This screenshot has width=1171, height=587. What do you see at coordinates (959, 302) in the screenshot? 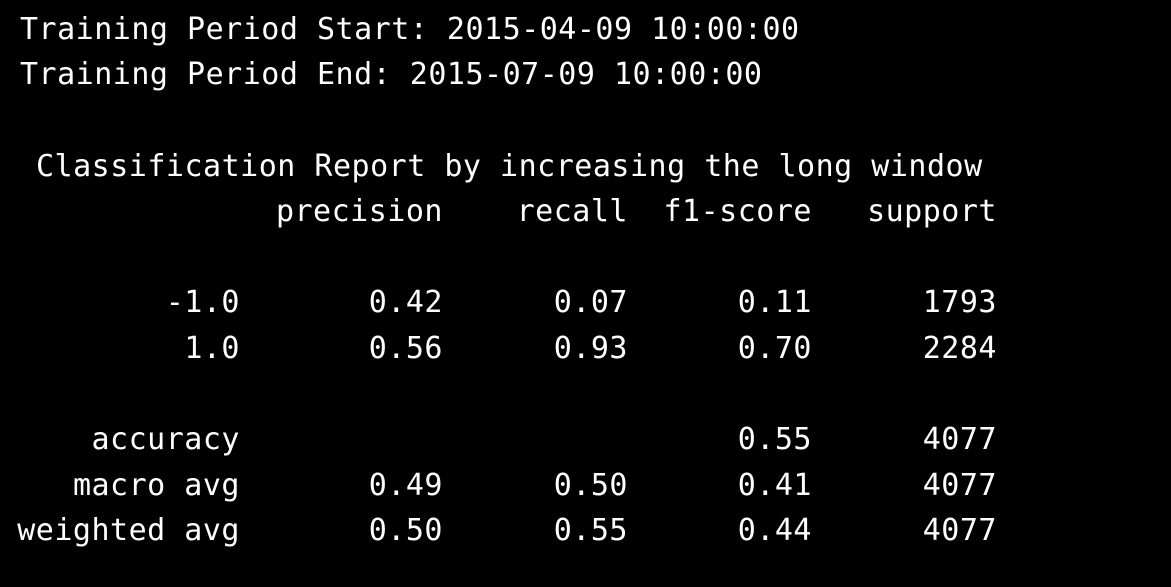
I see `row-support: 1793` at bounding box center [959, 302].